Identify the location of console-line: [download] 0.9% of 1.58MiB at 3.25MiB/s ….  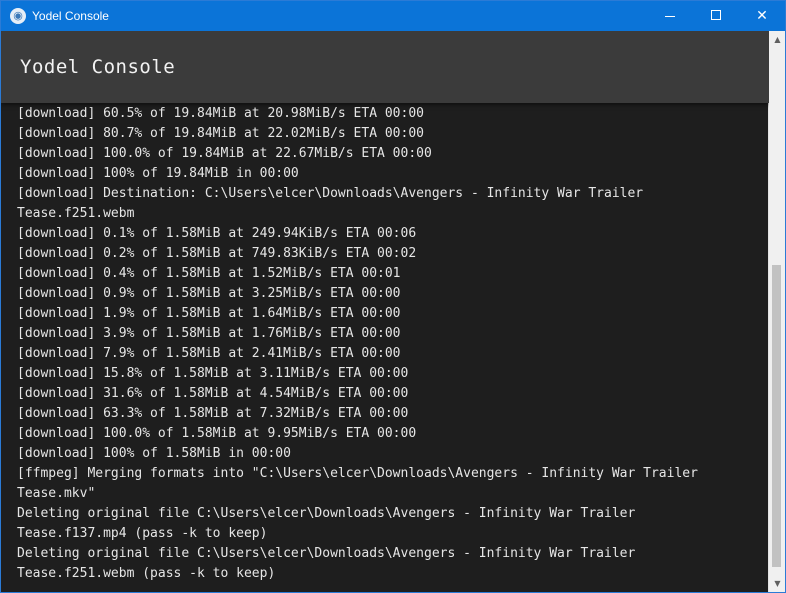
(209, 293).